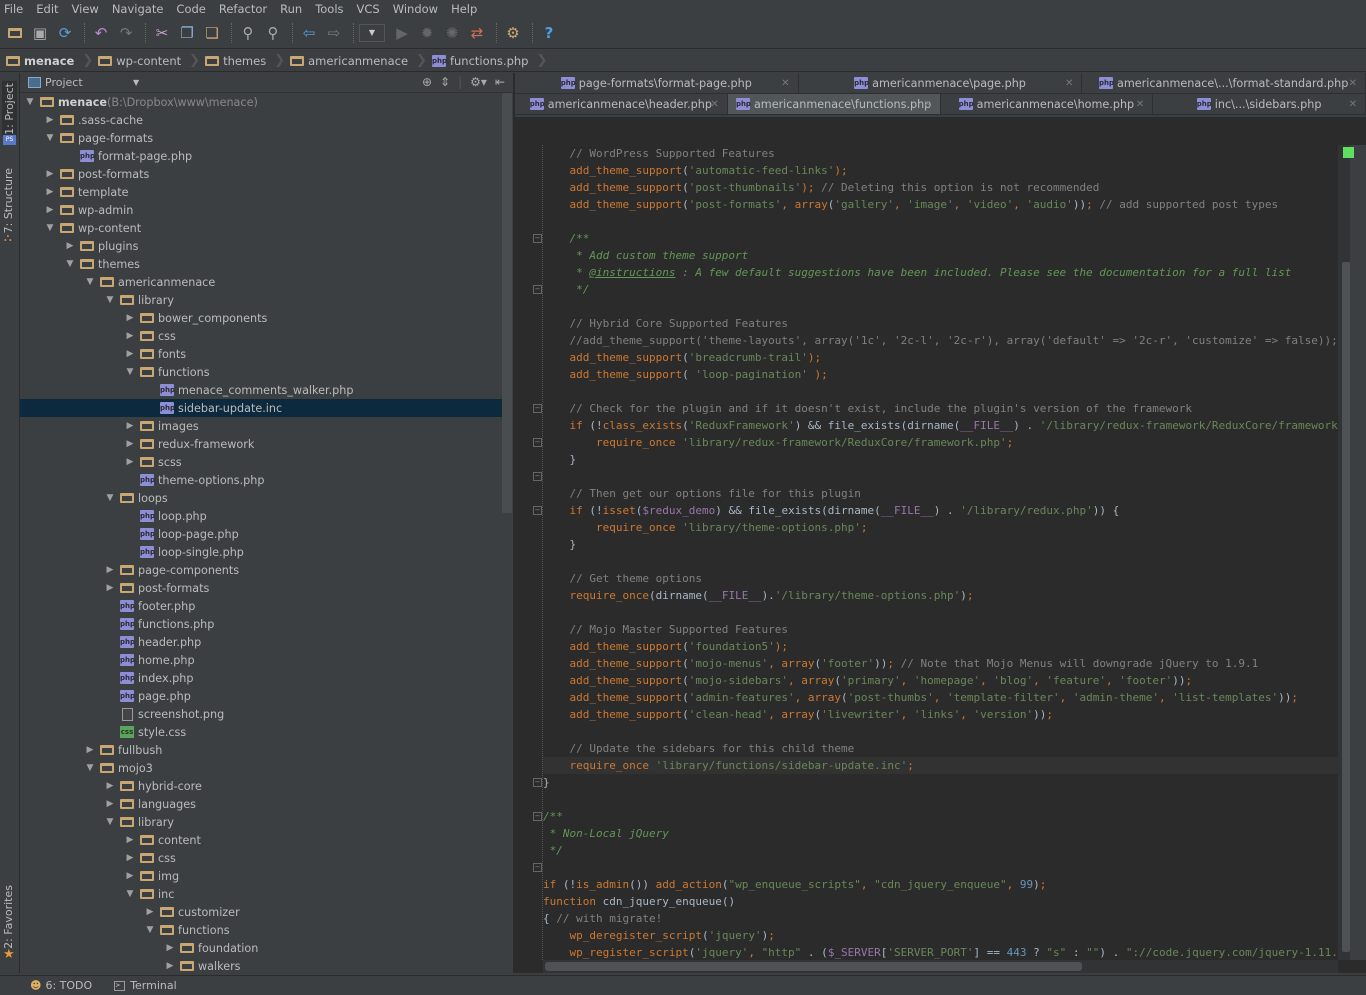 This screenshot has width=1366, height=995. What do you see at coordinates (261, 192) in the screenshot?
I see `tree-item: ▶ template` at bounding box center [261, 192].